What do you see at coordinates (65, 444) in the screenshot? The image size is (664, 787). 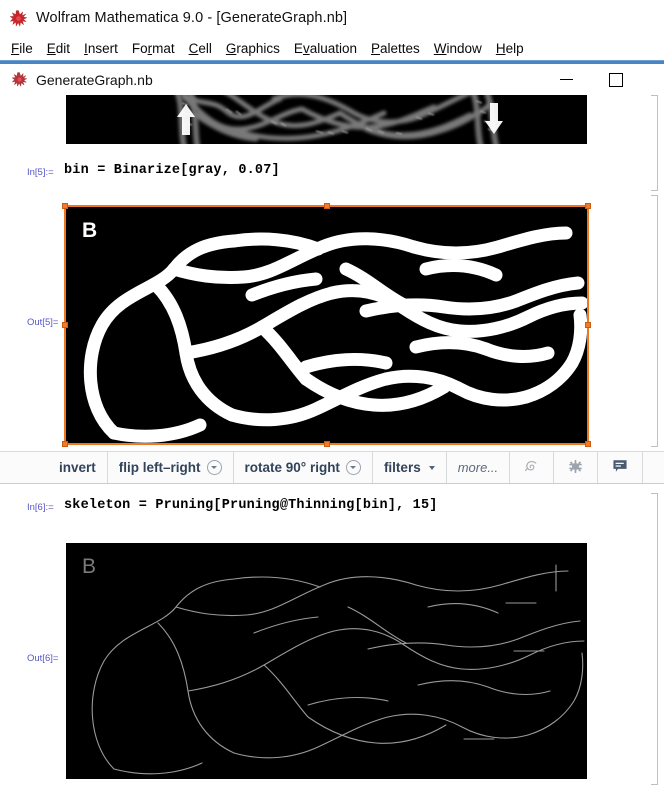 I see `resize-handle-bottom-left` at bounding box center [65, 444].